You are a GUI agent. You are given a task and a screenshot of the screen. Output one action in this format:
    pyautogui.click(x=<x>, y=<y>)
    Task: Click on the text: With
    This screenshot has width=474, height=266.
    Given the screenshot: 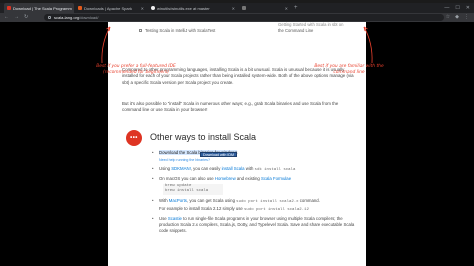 What is the action you would take?
    pyautogui.click(x=164, y=201)
    